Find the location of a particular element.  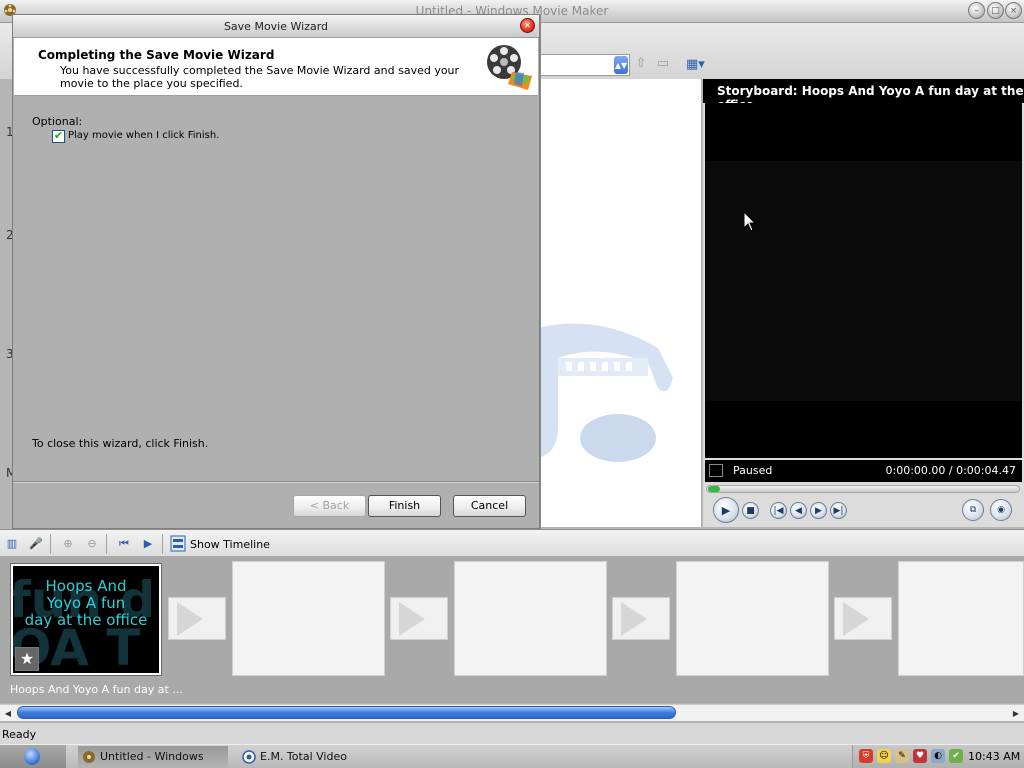

minimize-button: – is located at coordinates (976, 10).